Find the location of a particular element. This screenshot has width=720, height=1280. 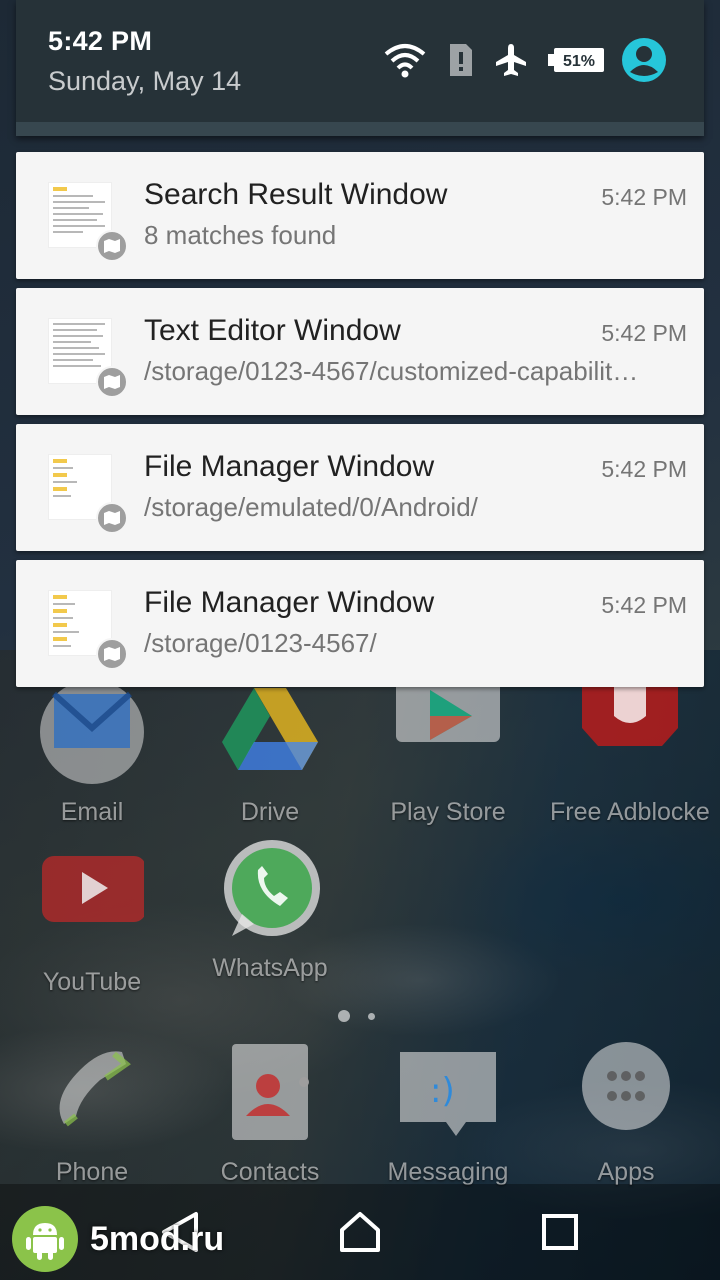

home-icon is located at coordinates (360, 1232).